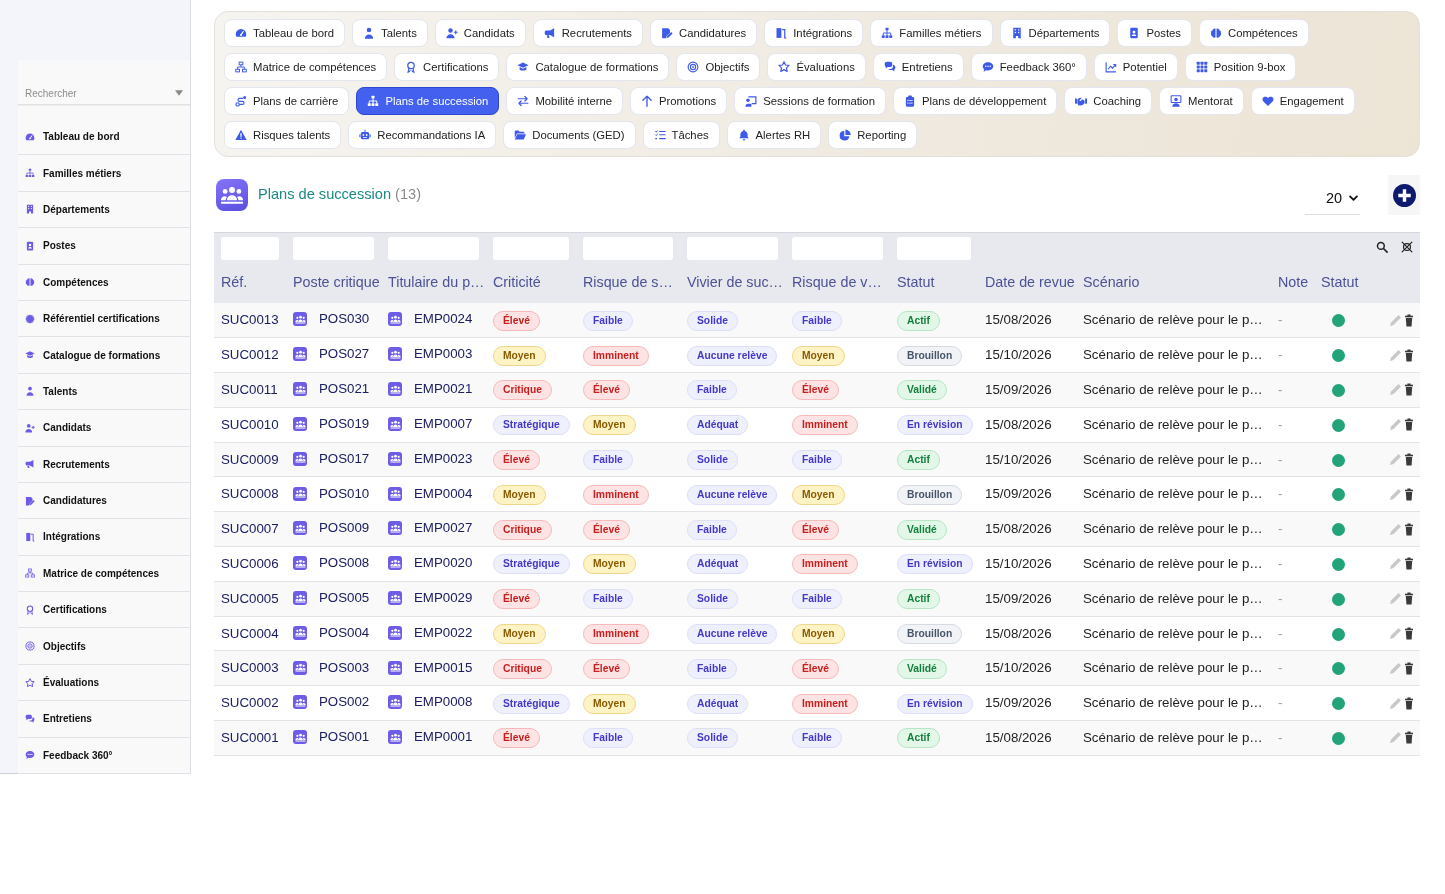 The image size is (1445, 894). What do you see at coordinates (344, 702) in the screenshot?
I see `position-link: POS002` at bounding box center [344, 702].